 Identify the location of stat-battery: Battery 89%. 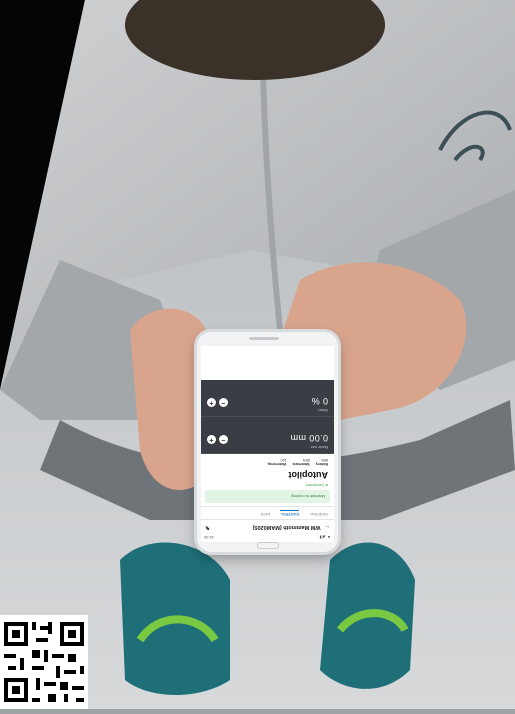
(322, 462).